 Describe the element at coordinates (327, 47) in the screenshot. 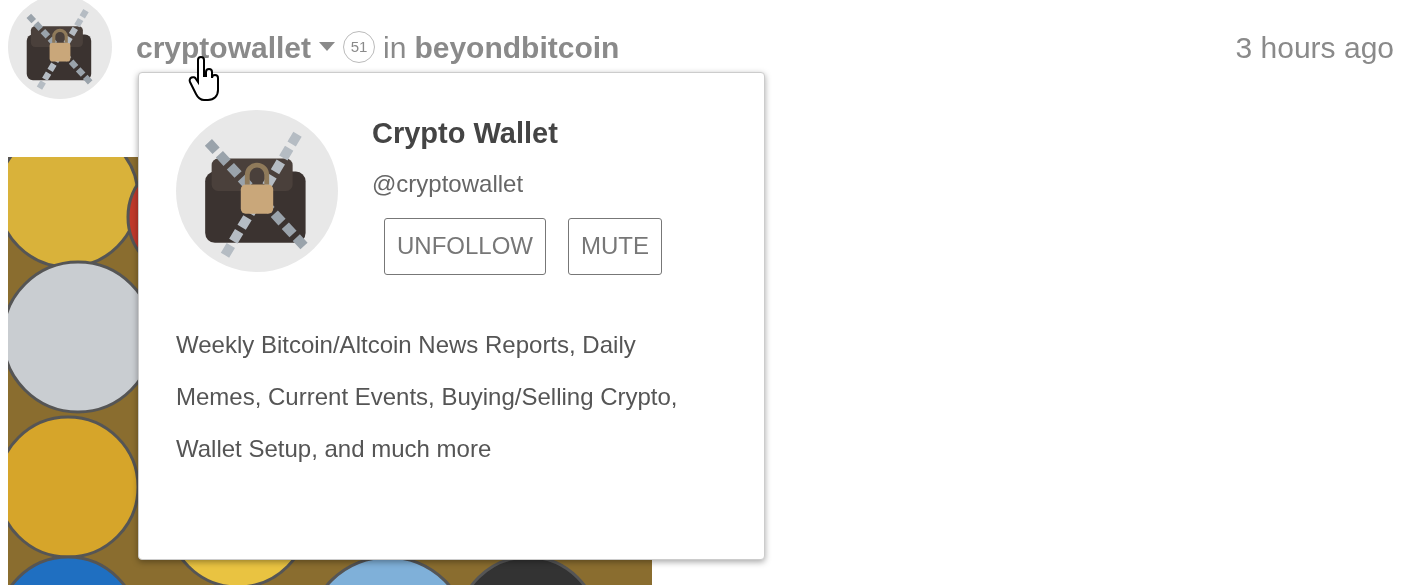

I see `caret-icon` at that location.